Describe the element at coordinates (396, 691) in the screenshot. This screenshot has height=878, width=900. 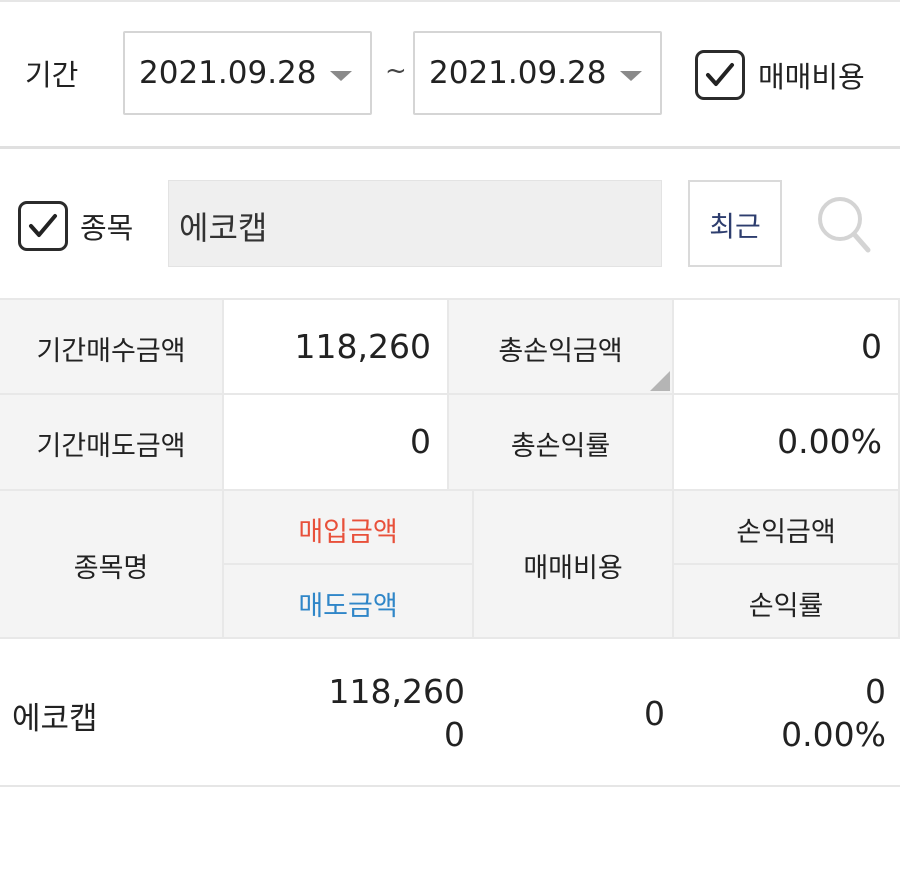
I see `row-buy-amount: 118,260` at that location.